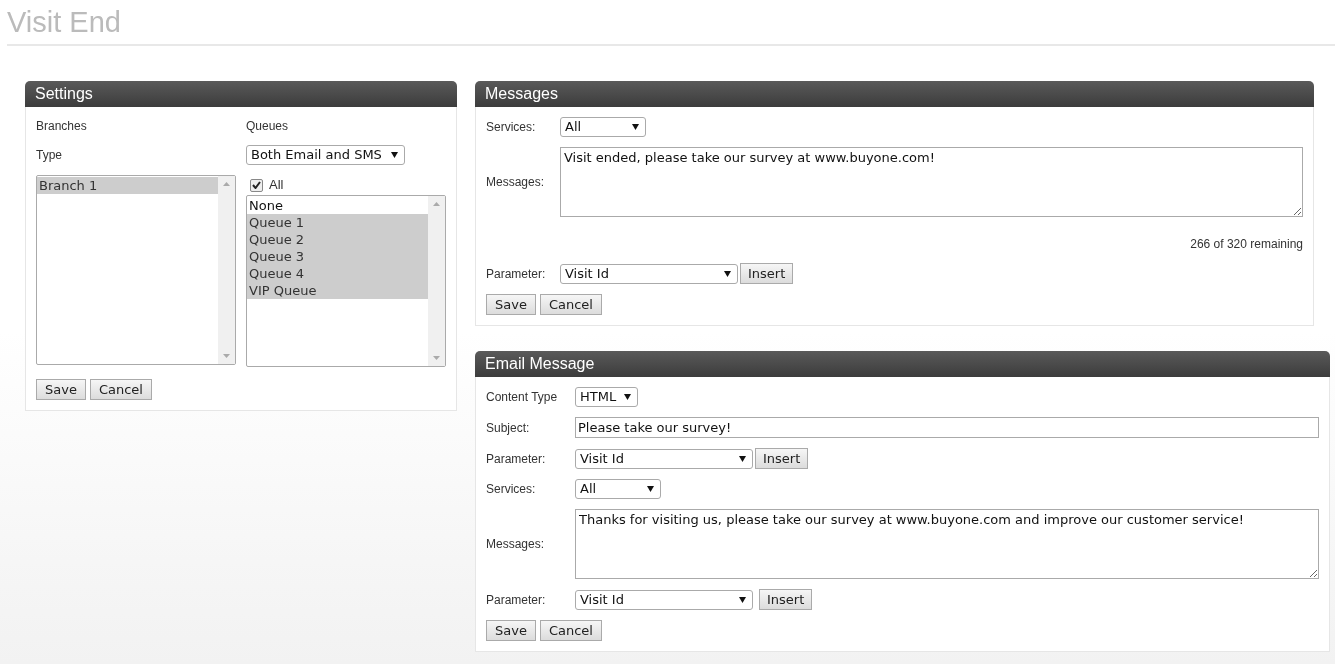 This screenshot has width=1335, height=664. Describe the element at coordinates (241, 94) in the screenshot. I see `panel-header: Settings` at that location.